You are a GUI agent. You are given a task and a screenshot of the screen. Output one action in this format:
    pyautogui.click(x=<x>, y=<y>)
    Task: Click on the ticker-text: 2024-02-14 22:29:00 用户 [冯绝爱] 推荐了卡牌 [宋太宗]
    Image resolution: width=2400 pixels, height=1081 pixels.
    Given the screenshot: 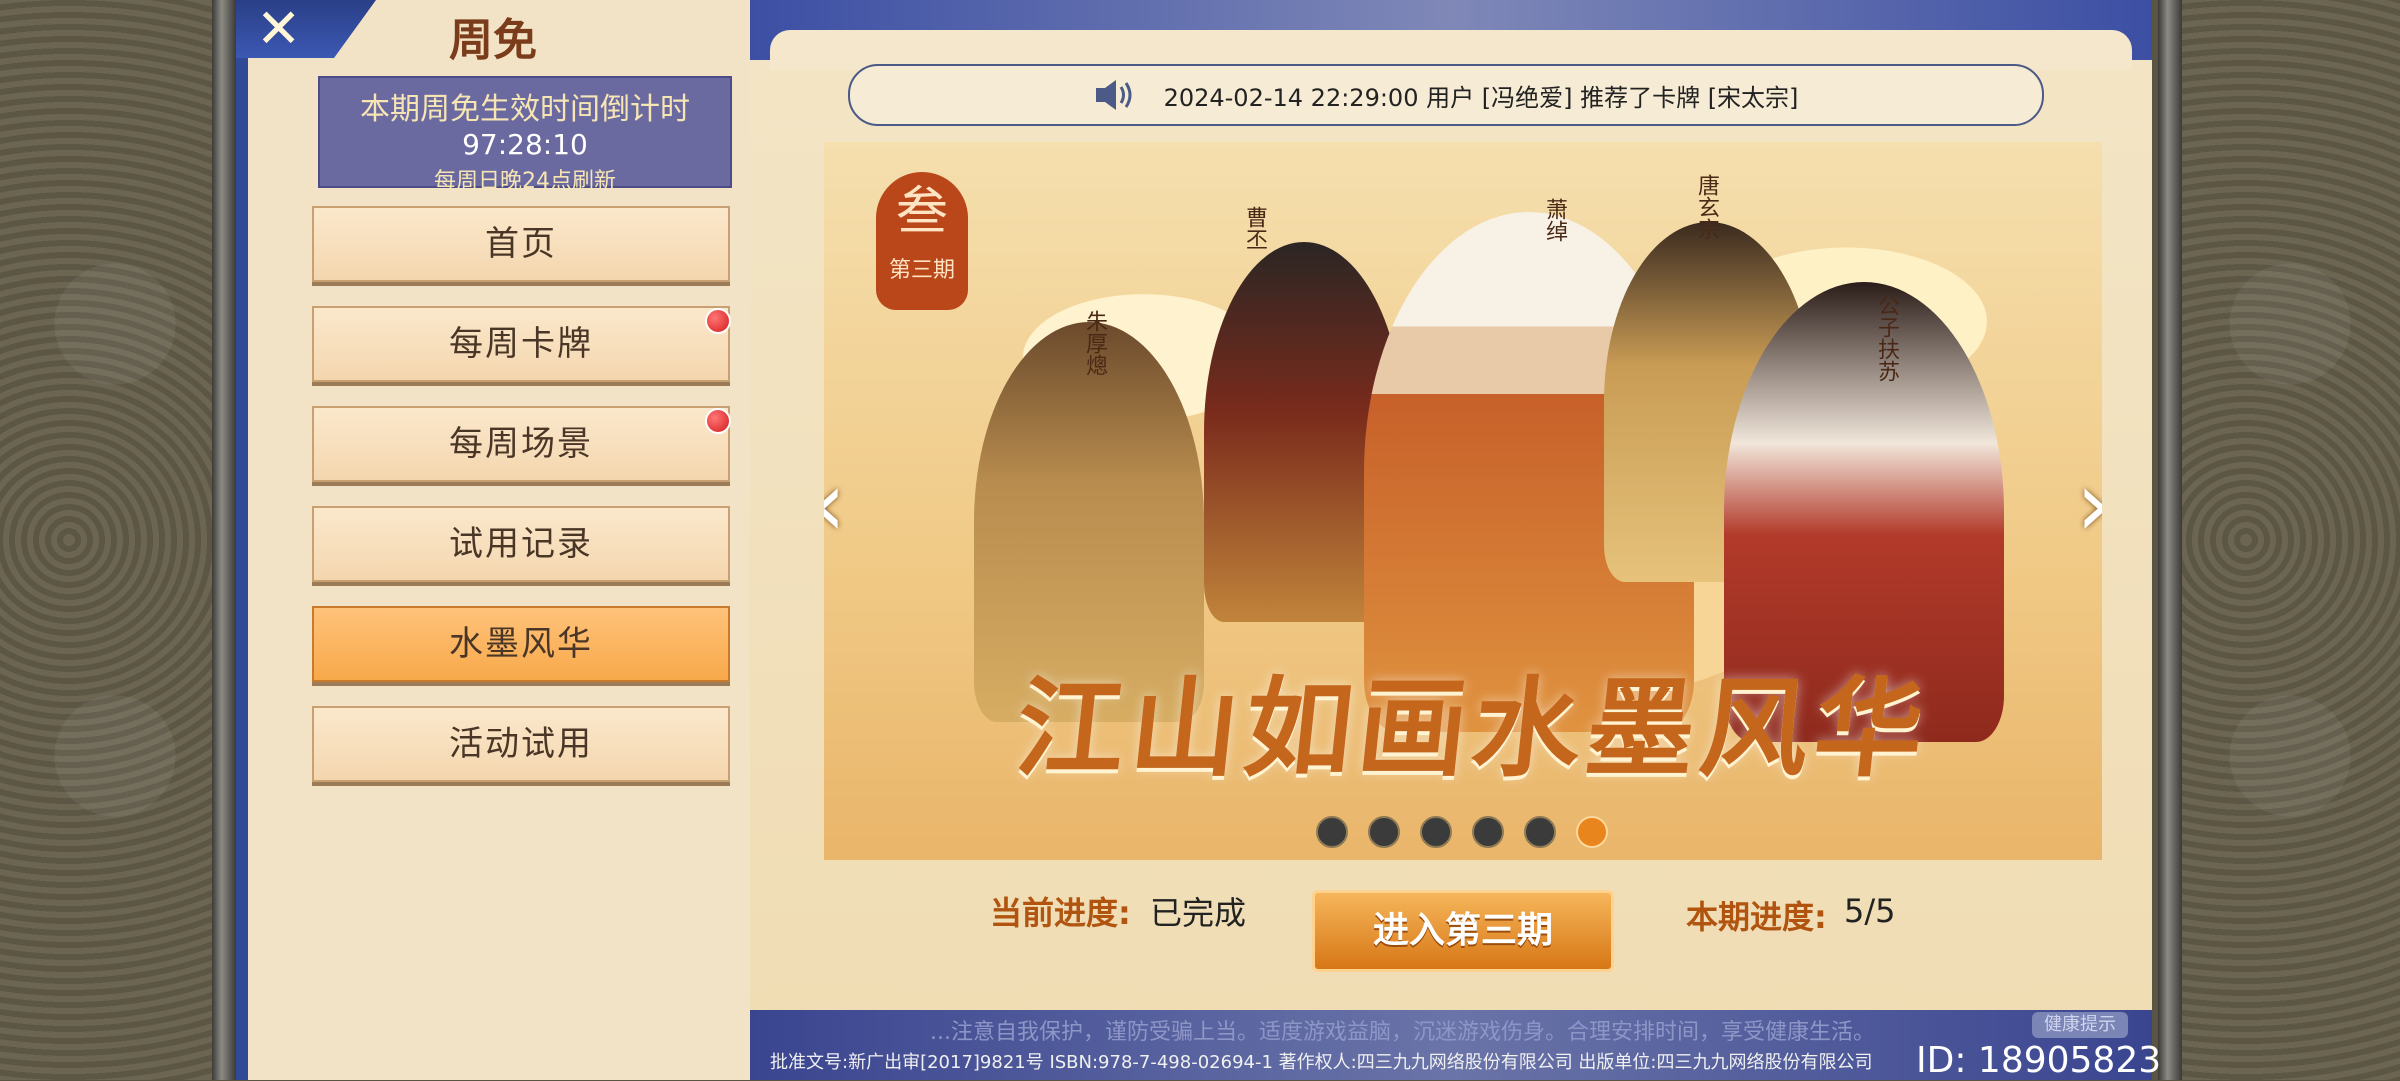 What is the action you would take?
    pyautogui.click(x=1481, y=97)
    